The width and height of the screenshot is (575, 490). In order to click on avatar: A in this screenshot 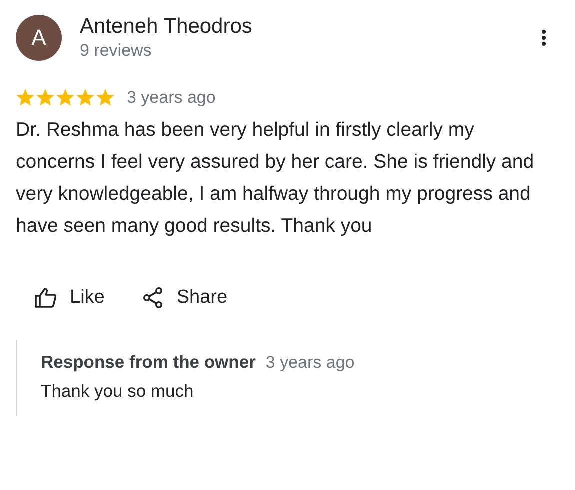, I will do `click(39, 38)`.